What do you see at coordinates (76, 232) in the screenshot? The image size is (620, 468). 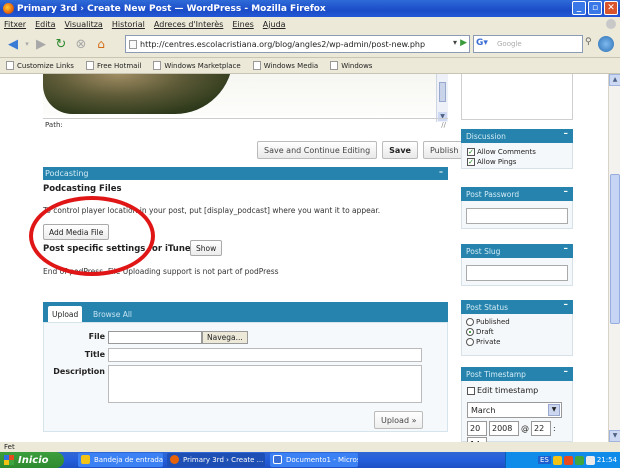 I see `add-media-file-button: Add Media File` at bounding box center [76, 232].